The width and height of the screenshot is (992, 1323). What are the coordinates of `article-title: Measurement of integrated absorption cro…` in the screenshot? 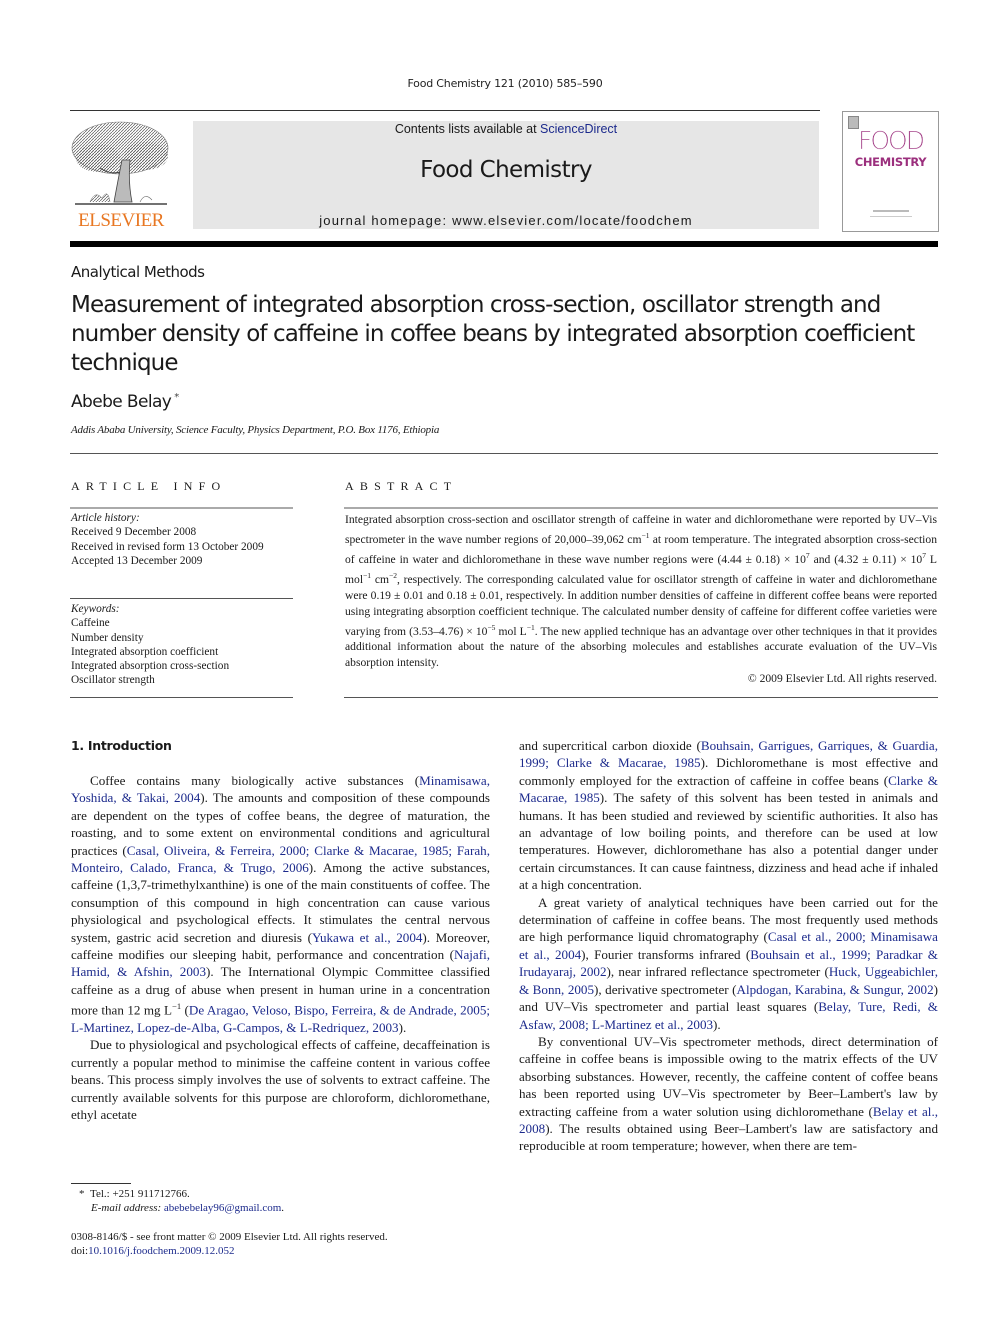 It's located at (493, 334).